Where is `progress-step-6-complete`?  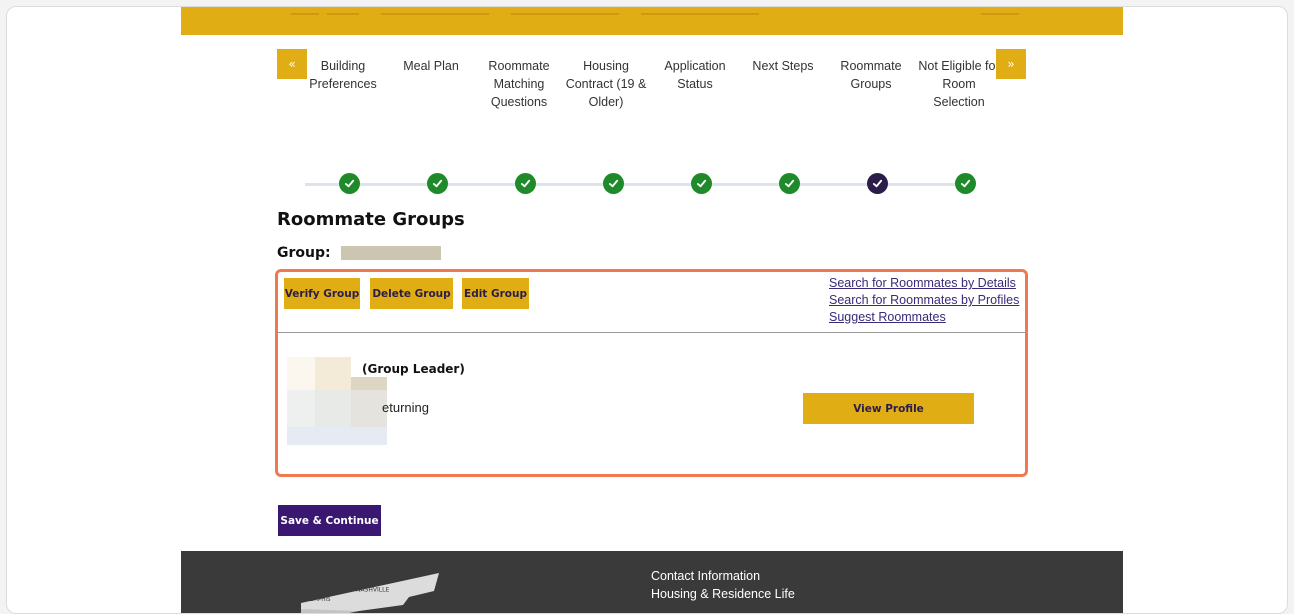 progress-step-6-complete is located at coordinates (789, 183).